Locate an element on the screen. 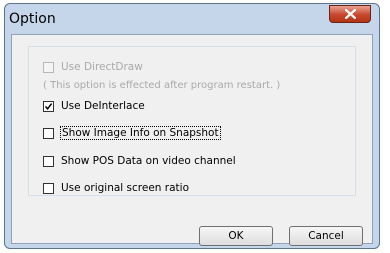 Image resolution: width=390 pixels, height=253 pixels. use-original-ratio-checkbox is located at coordinates (48, 188).